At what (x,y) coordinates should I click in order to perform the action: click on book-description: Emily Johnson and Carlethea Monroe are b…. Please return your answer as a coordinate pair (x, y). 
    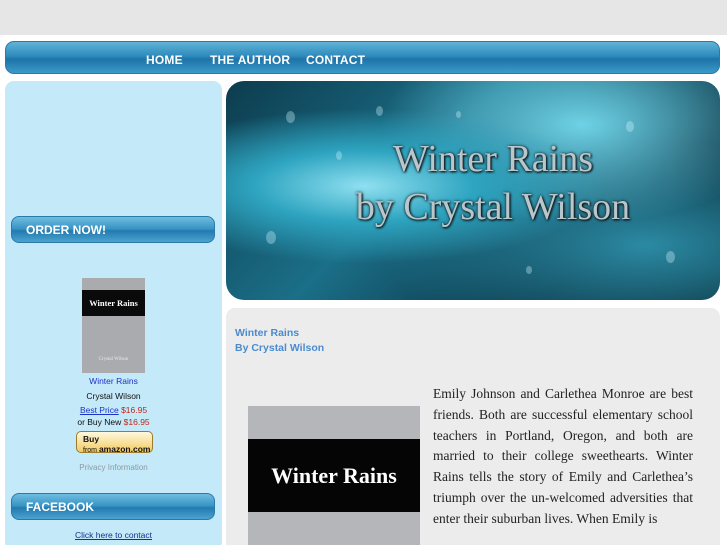
    Looking at the image, I should click on (563, 456).